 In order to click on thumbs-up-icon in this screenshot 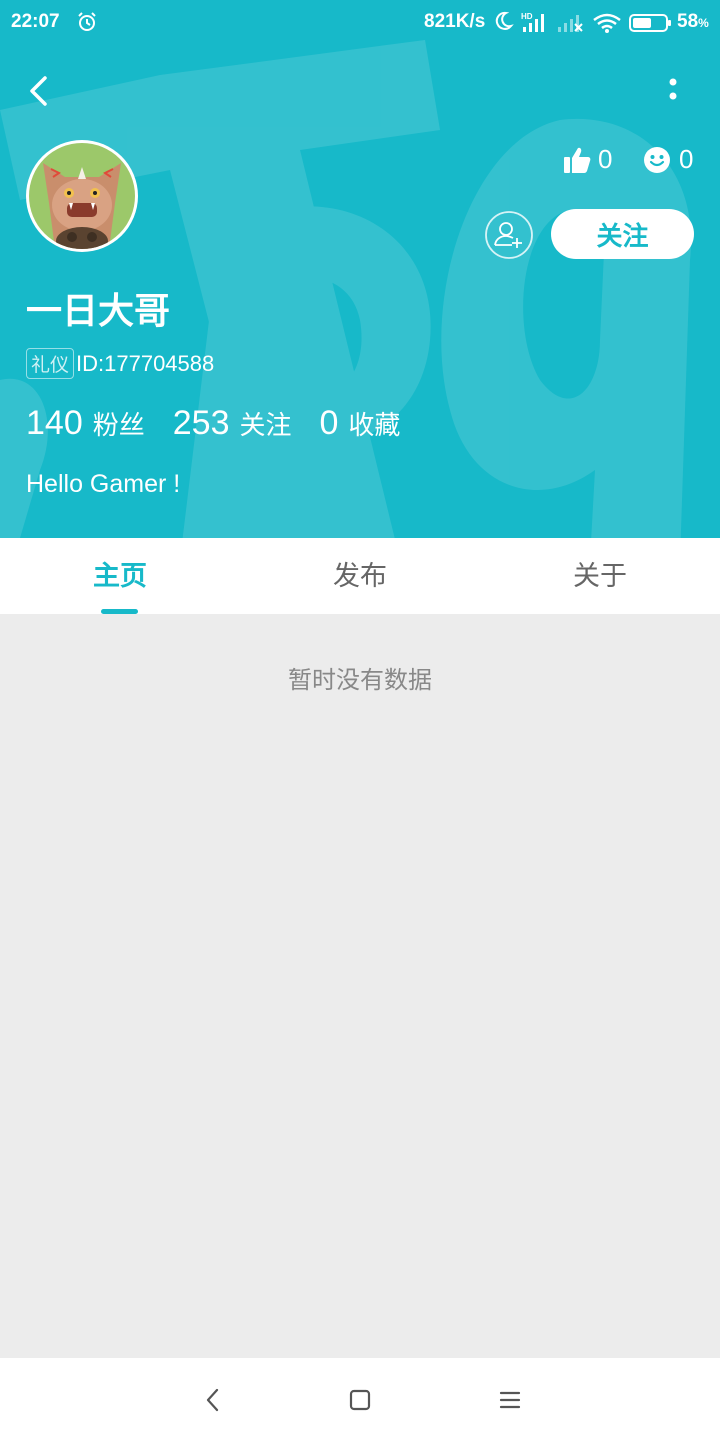, I will do `click(577, 160)`.